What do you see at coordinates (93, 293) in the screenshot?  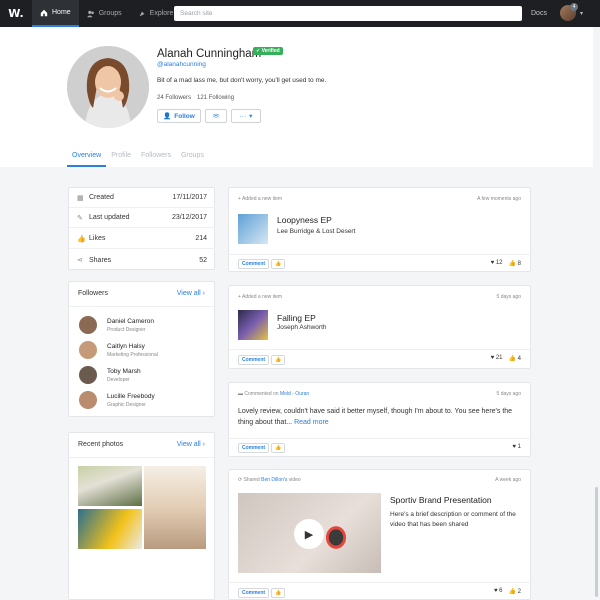 I see `card-title: Followers` at bounding box center [93, 293].